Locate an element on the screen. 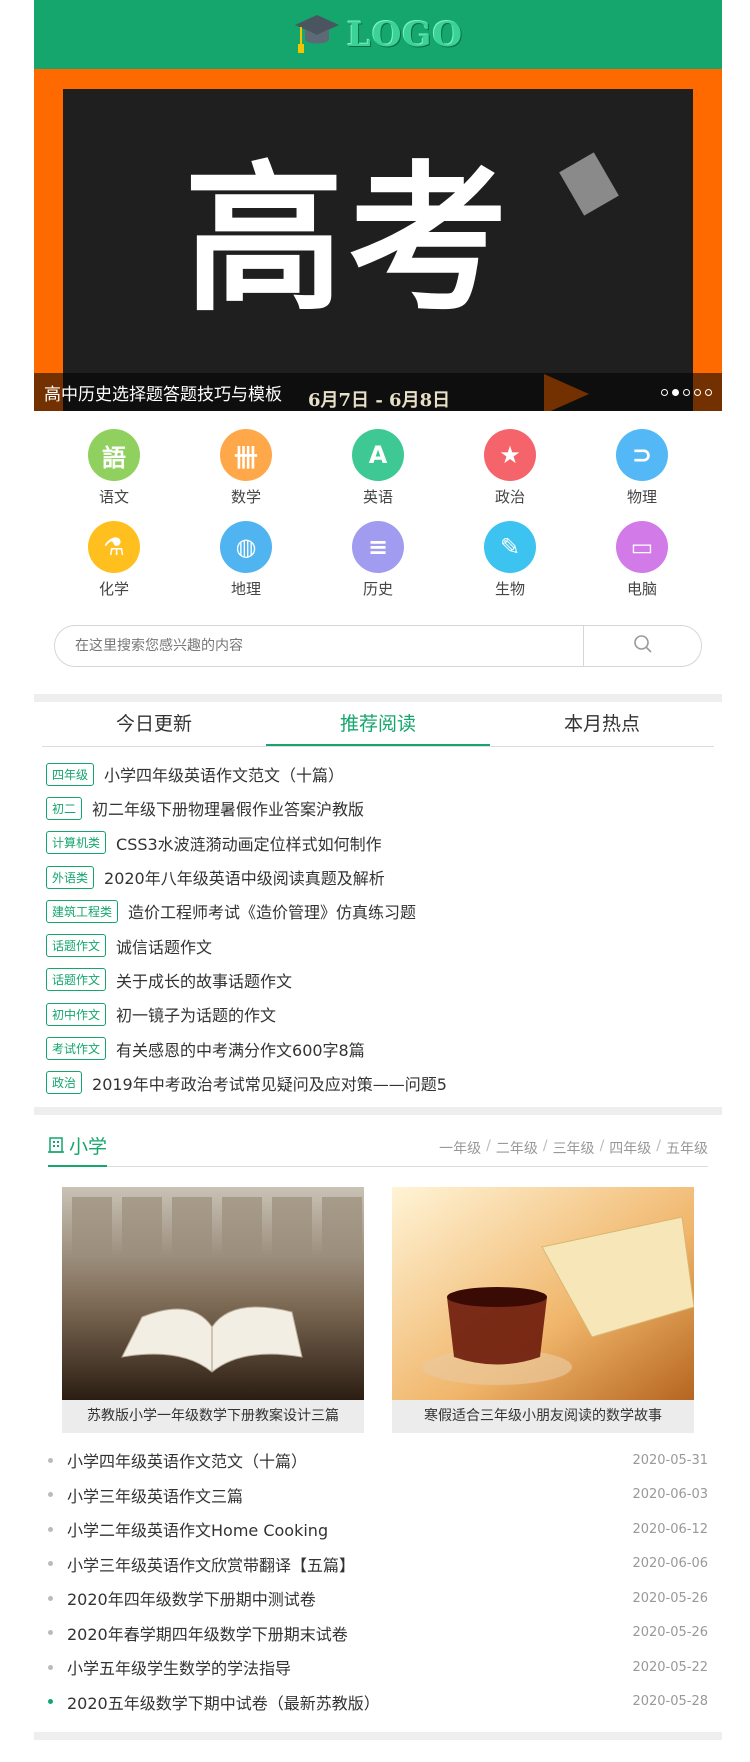 The height and width of the screenshot is (1762, 750). news-title: 造价工程师考试《造价管理》仿真练习题 is located at coordinates (272, 911).